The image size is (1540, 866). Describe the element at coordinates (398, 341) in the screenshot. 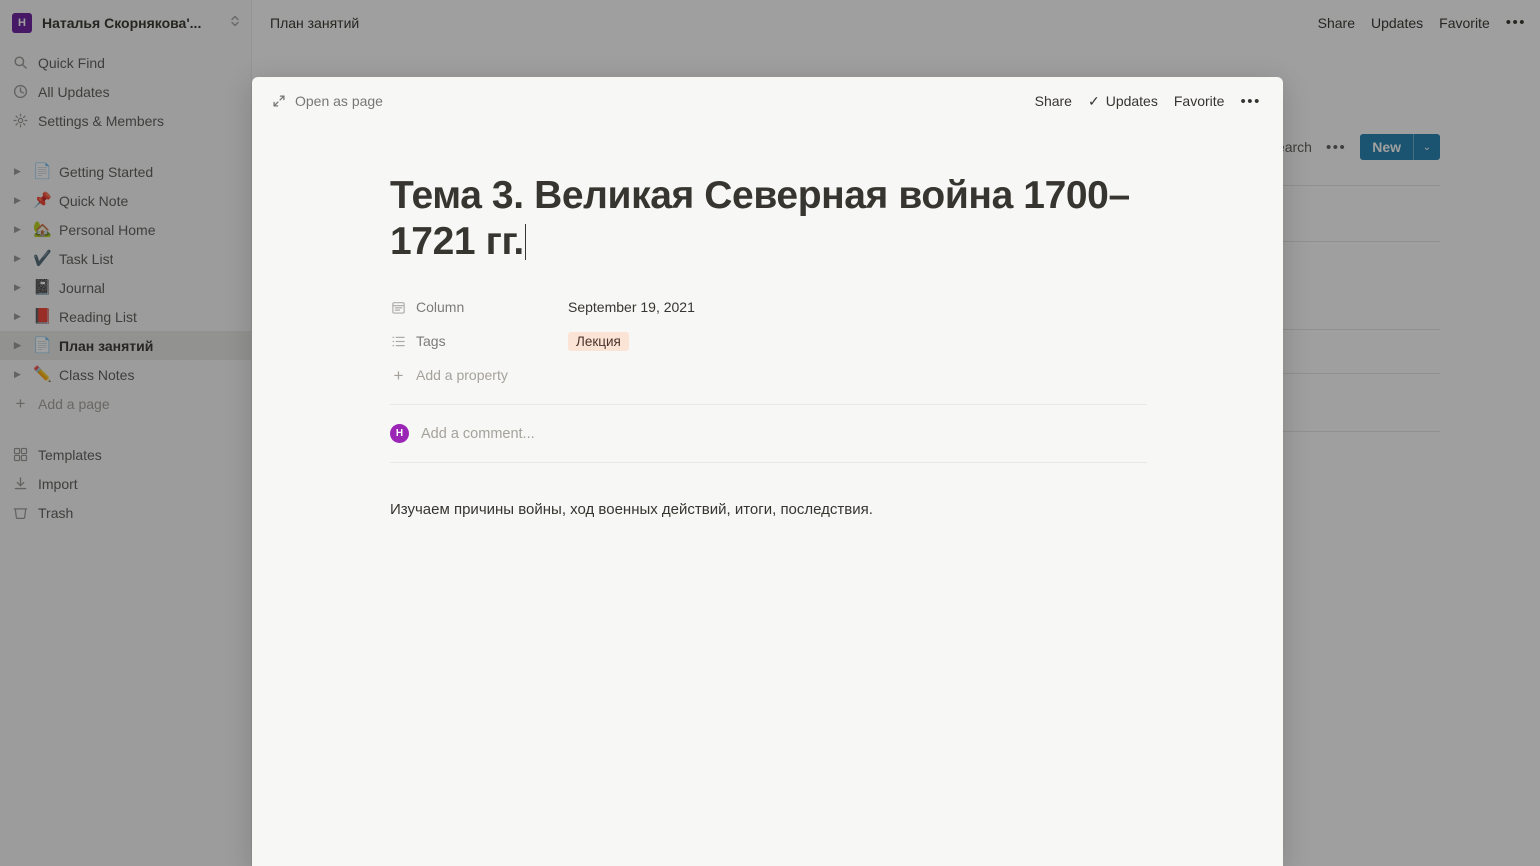

I see `list-icon` at that location.